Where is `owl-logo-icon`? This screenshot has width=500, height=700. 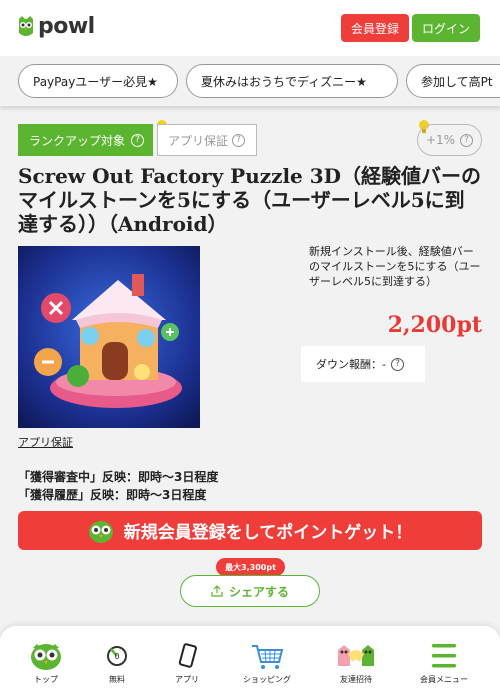 owl-logo-icon is located at coordinates (26, 25).